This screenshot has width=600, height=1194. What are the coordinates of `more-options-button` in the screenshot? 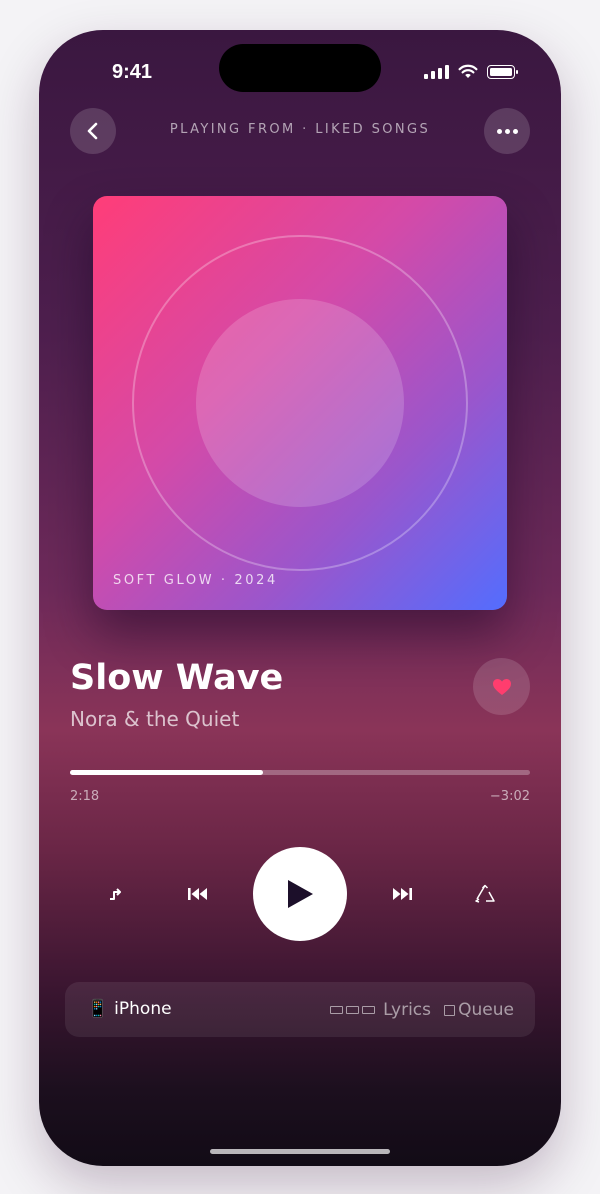 It's located at (507, 131).